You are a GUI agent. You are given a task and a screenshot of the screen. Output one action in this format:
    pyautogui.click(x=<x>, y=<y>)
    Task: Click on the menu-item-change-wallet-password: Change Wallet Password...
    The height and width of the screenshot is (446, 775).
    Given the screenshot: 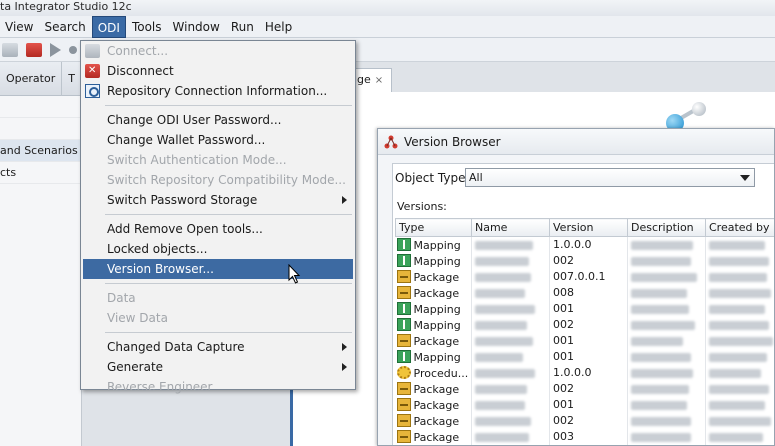 What is the action you would take?
    pyautogui.click(x=218, y=140)
    